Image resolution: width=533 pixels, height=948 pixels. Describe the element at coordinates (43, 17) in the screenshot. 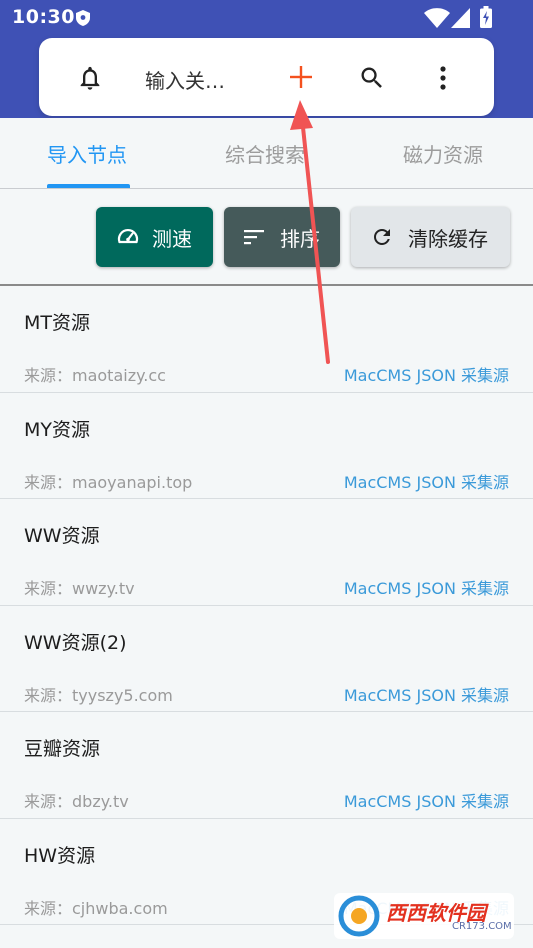

I see `status-time: 10:30` at that location.